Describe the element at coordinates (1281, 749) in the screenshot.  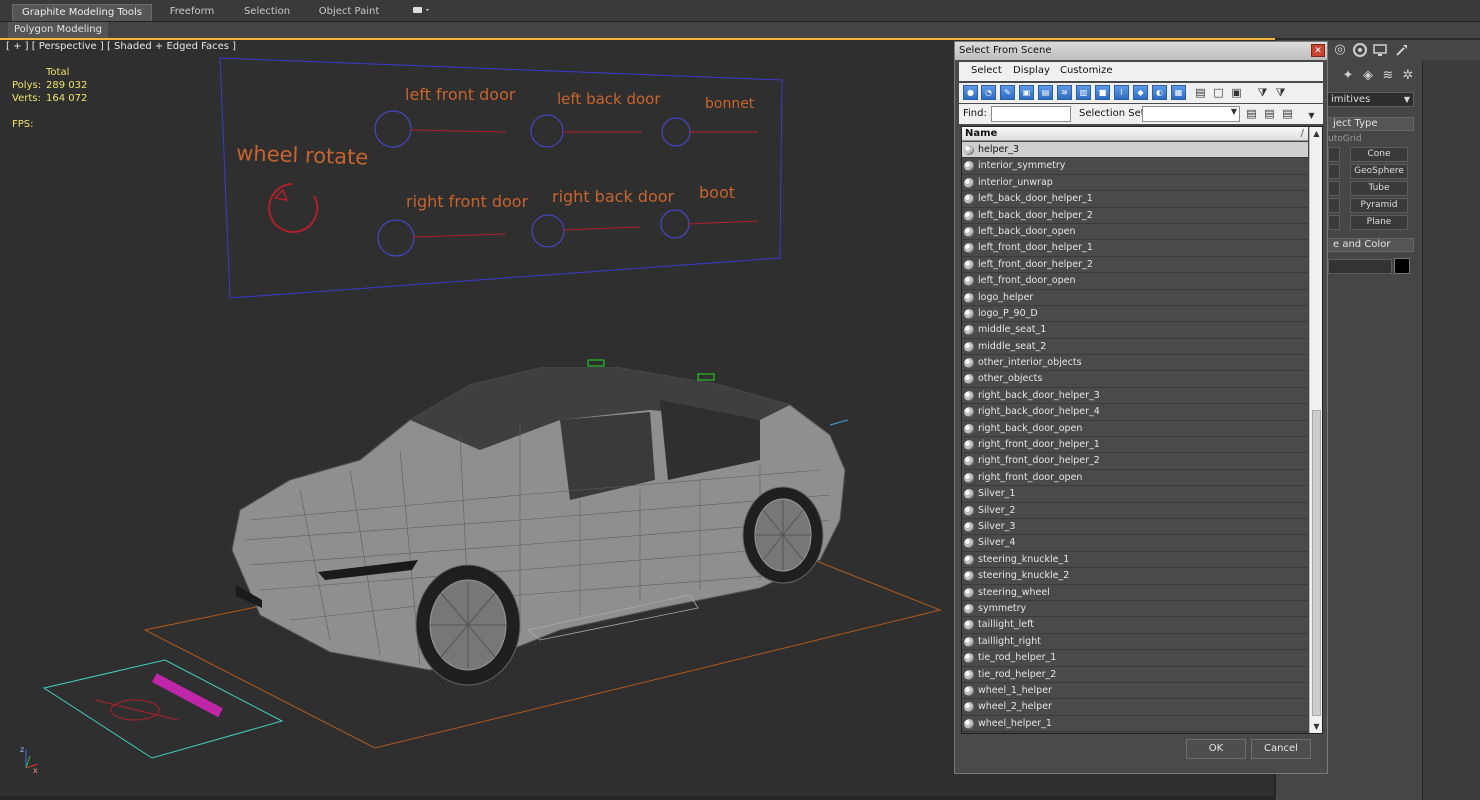
I see `cancel-button: Cancel` at that location.